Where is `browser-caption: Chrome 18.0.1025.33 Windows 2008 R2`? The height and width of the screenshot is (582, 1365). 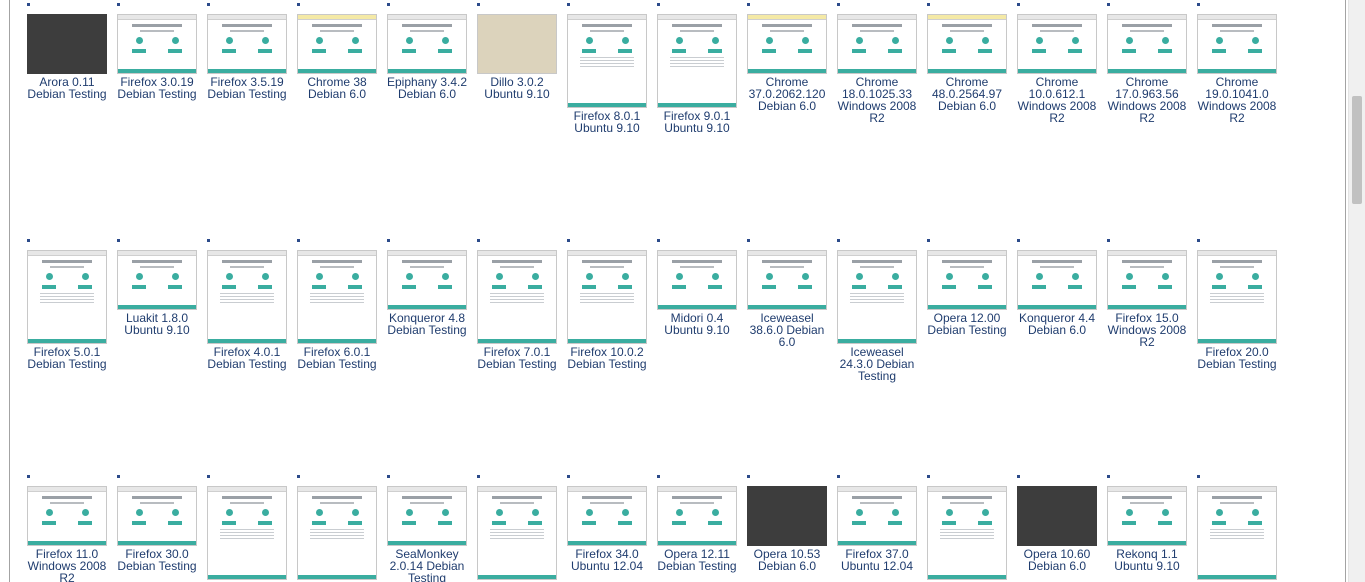 browser-caption: Chrome 18.0.1025.33 Windows 2008 R2 is located at coordinates (877, 100).